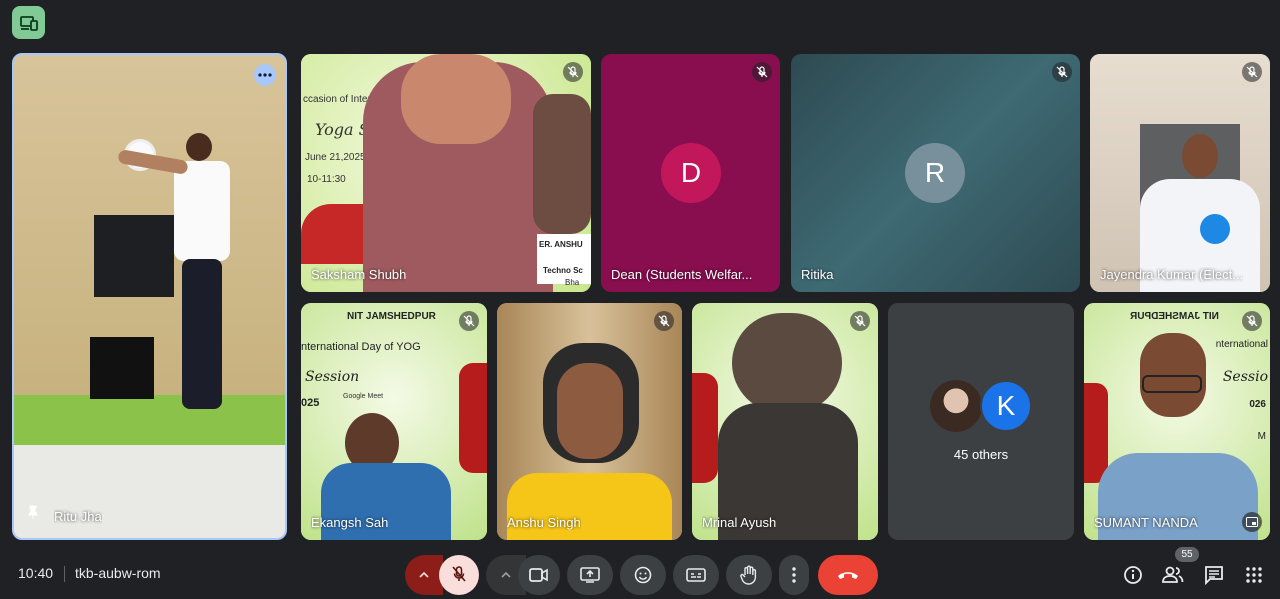 Image resolution: width=1280 pixels, height=599 pixels. What do you see at coordinates (64, 574) in the screenshot?
I see `divider` at bounding box center [64, 574].